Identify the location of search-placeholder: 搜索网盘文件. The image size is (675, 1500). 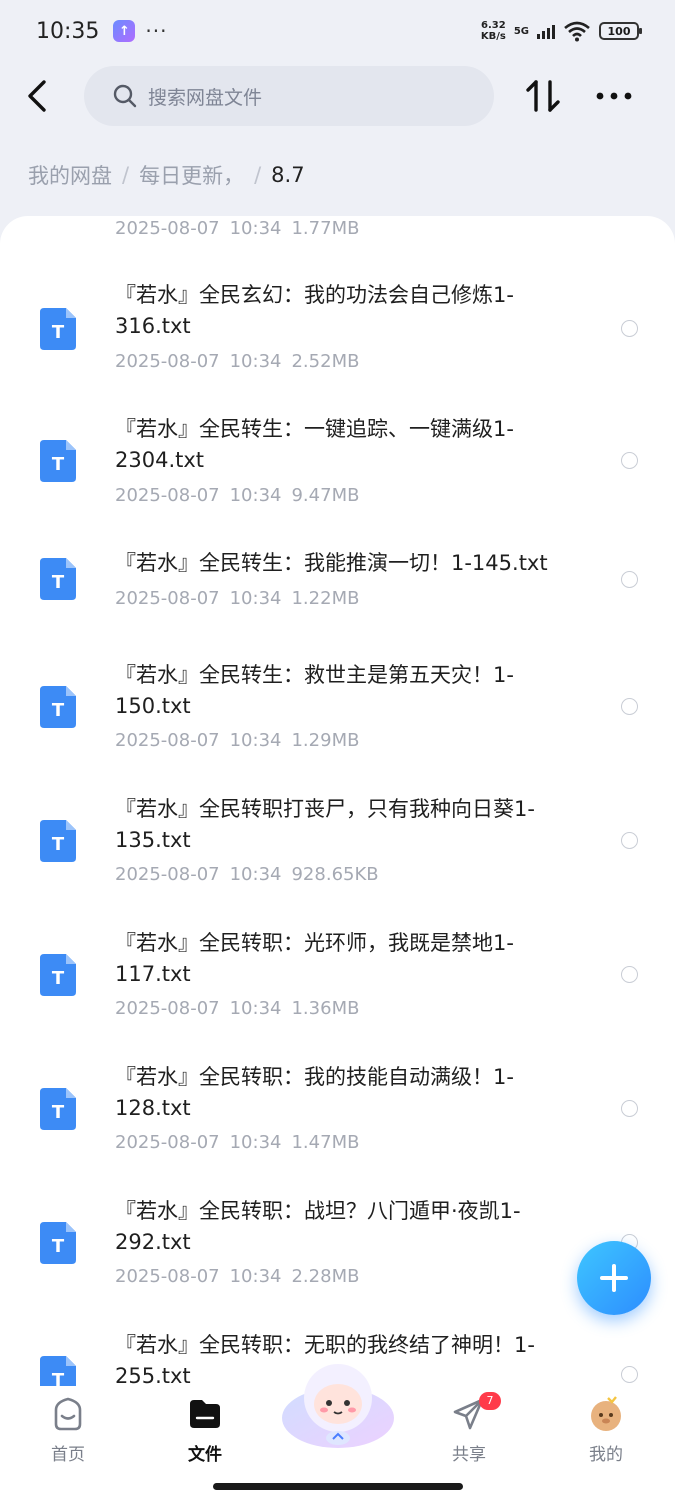
(205, 97).